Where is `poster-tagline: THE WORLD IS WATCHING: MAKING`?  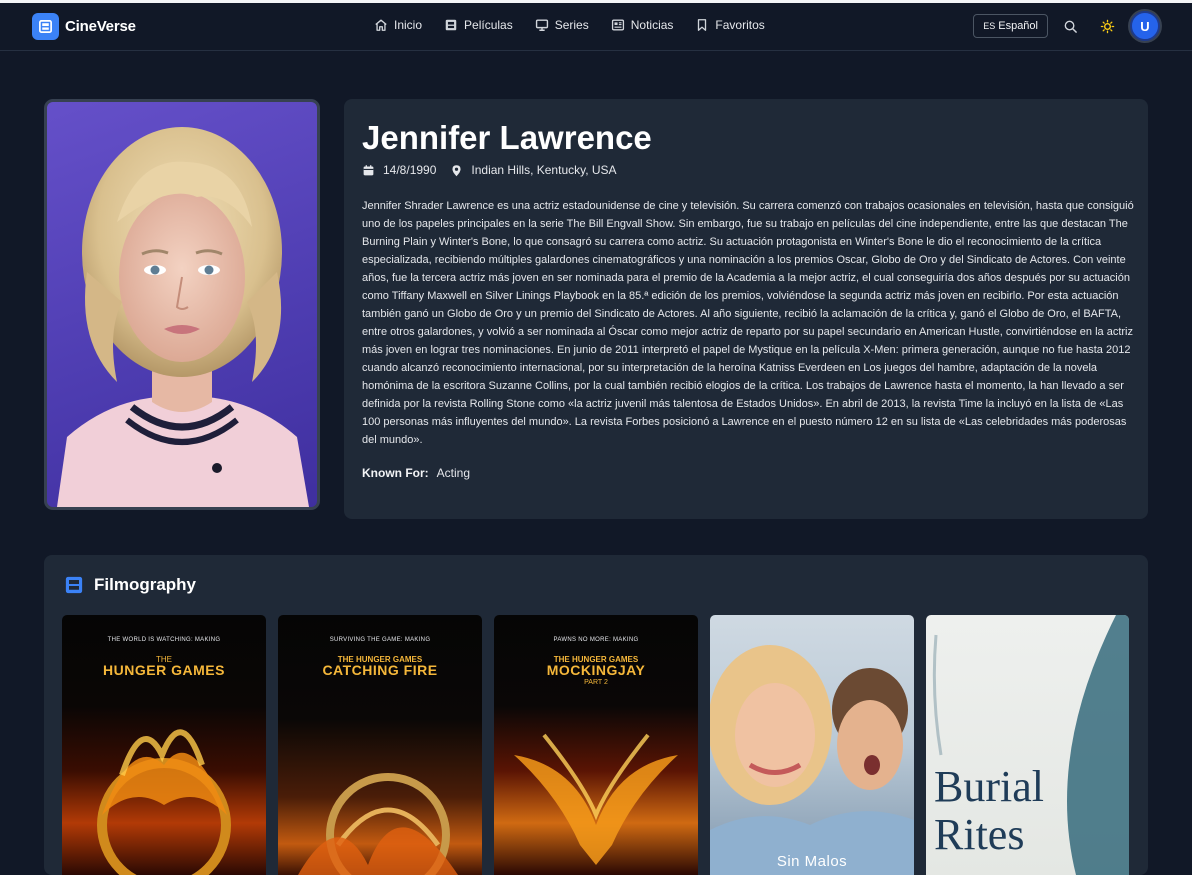 poster-tagline: THE WORLD IS WATCHING: MAKING is located at coordinates (164, 640).